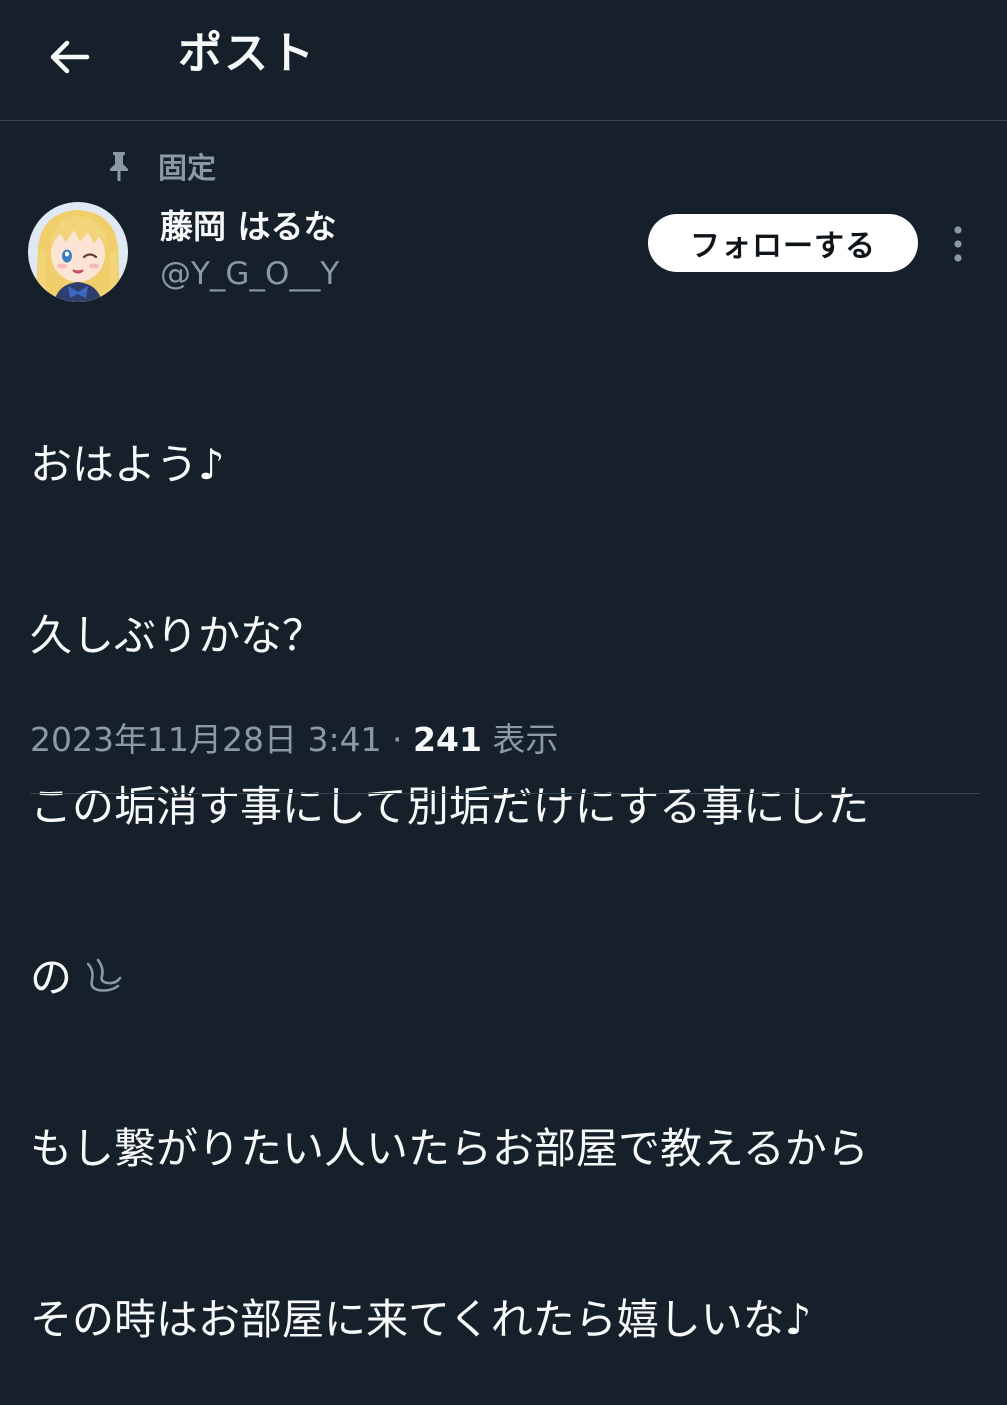 Image resolution: width=1007 pixels, height=1405 pixels. Describe the element at coordinates (447, 739) in the screenshot. I see `views-count: 241` at that location.